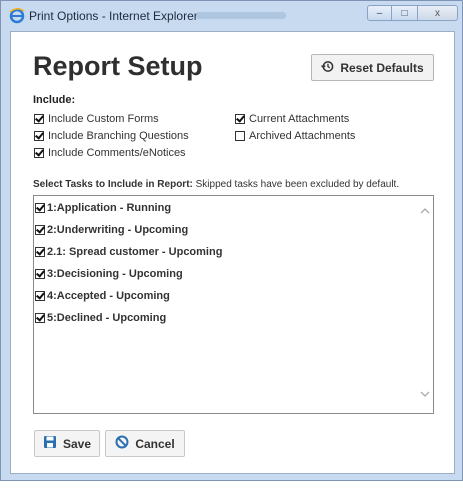 Image resolution: width=463 pixels, height=496 pixels. What do you see at coordinates (382, 67) in the screenshot?
I see `reset-defaults-label: Reset Defaults` at bounding box center [382, 67].